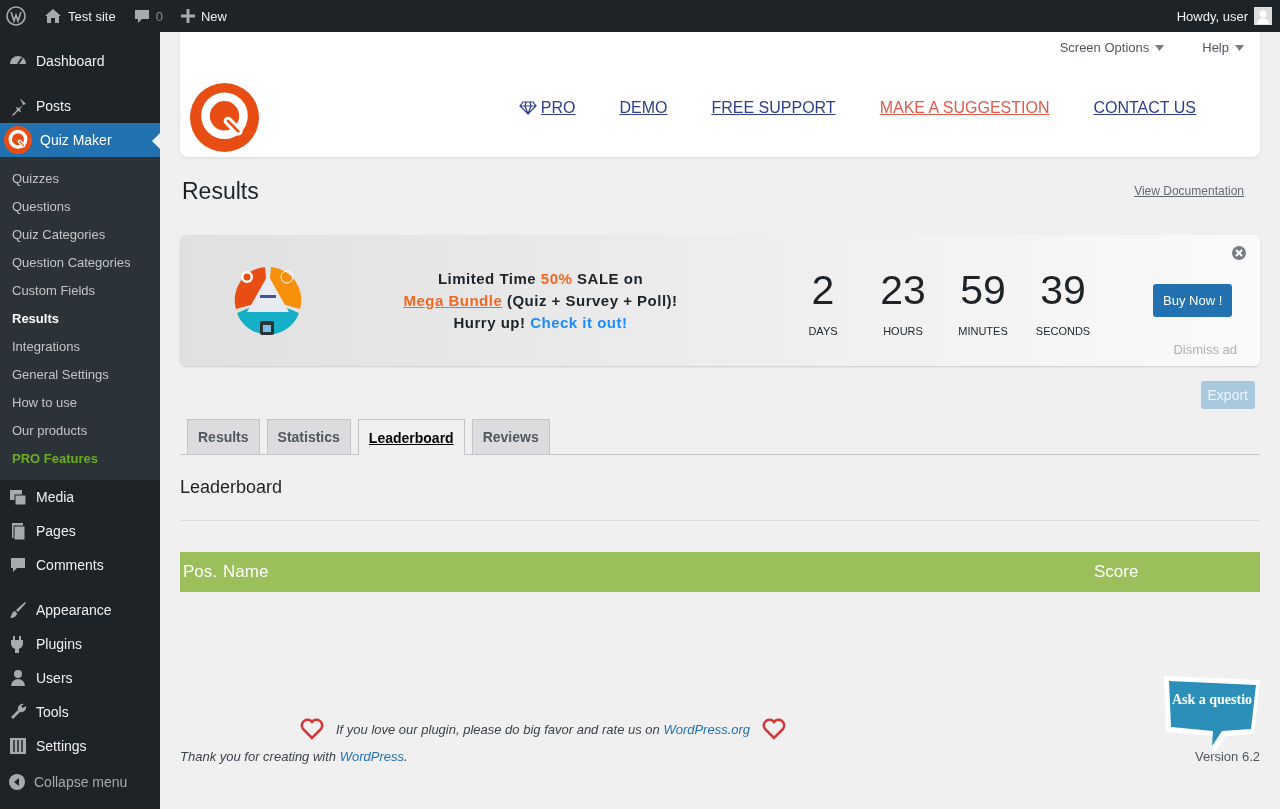  I want to click on home-icon, so click(53, 16).